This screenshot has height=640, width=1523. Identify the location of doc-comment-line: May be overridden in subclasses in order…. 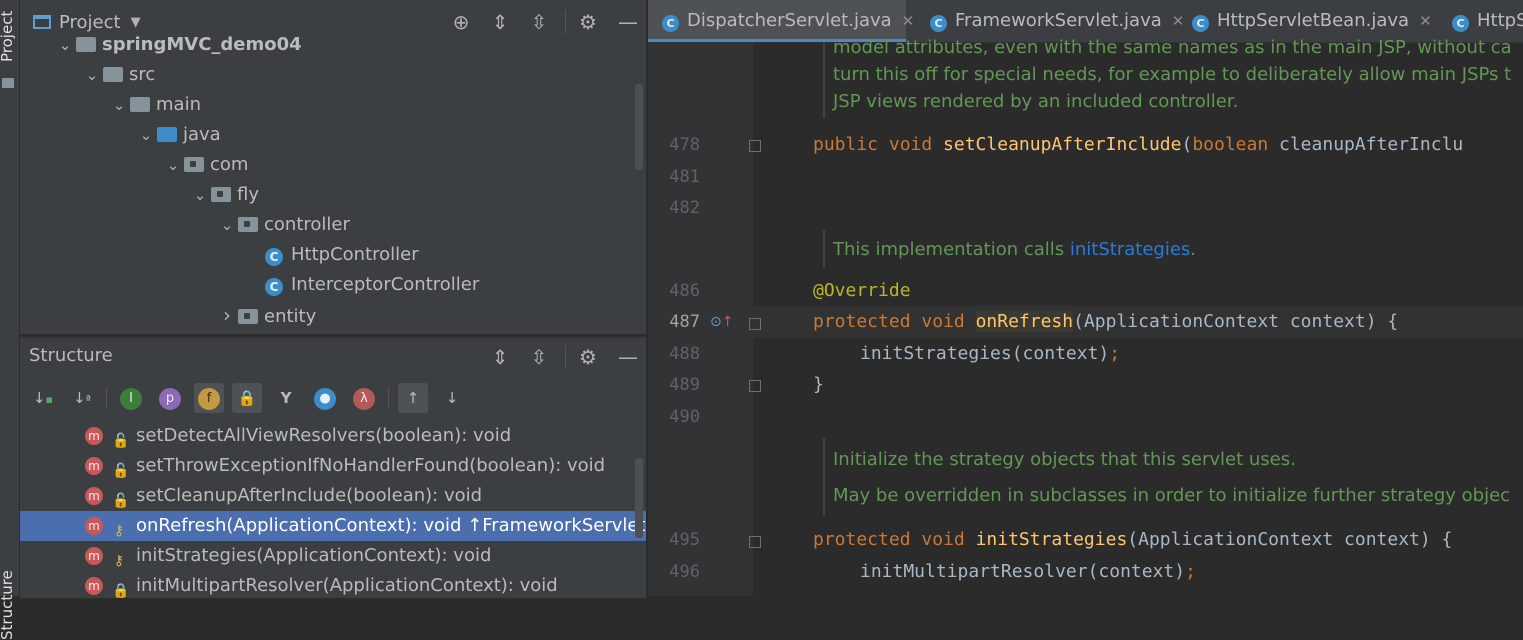
(1172, 495).